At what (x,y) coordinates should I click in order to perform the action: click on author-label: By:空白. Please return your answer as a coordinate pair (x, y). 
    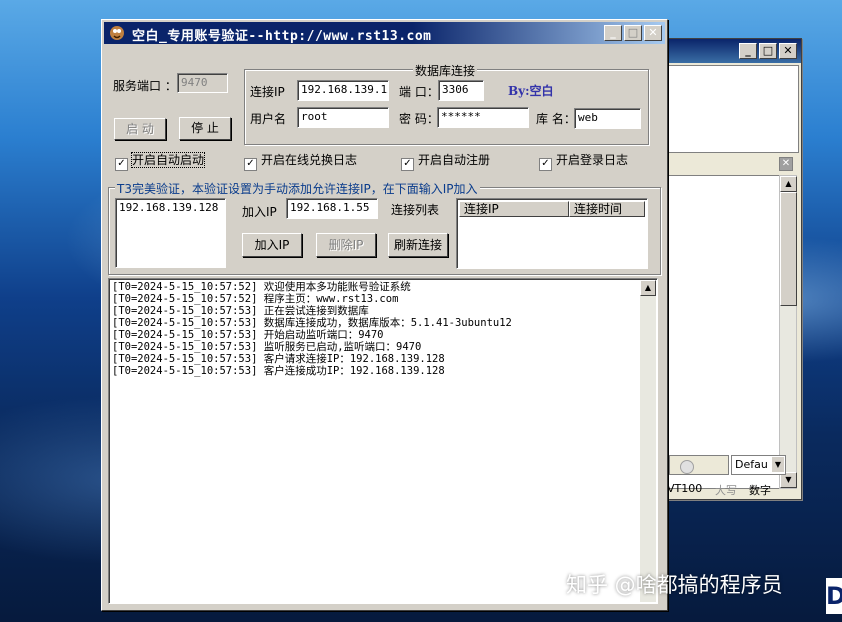
    Looking at the image, I should click on (531, 91).